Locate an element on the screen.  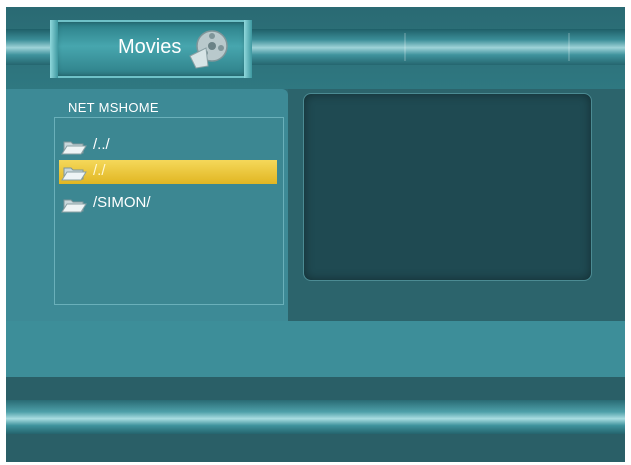
section-title-tab: Movies is located at coordinates (151, 49).